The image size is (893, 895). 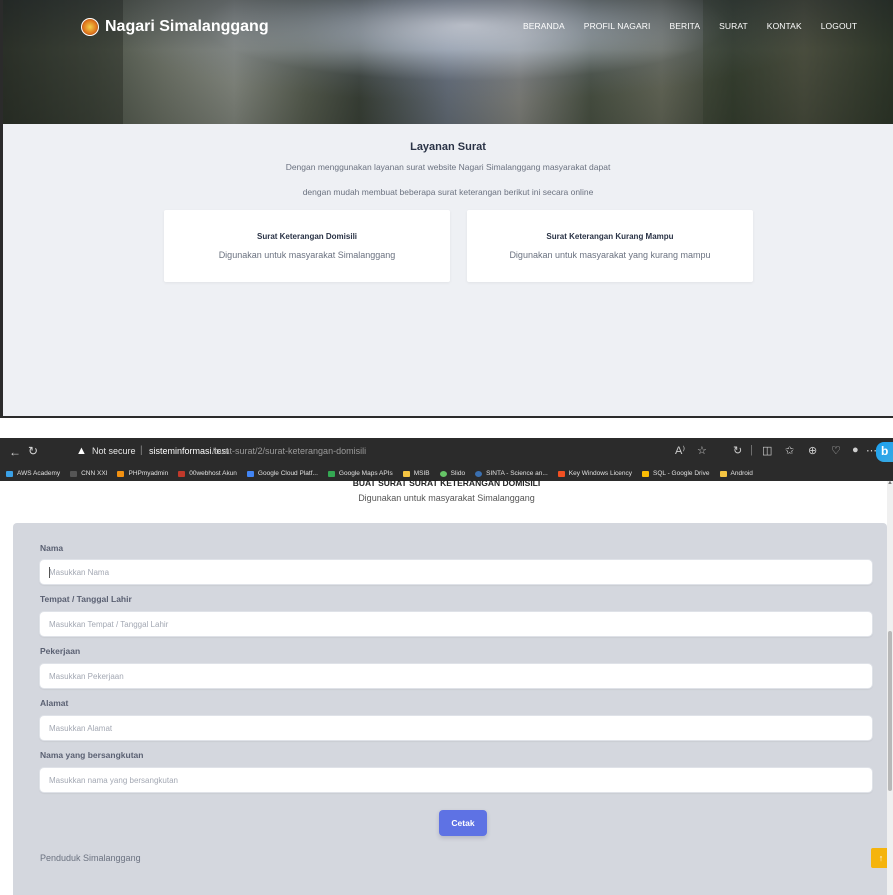 What do you see at coordinates (446, 483) in the screenshot?
I see `form-heading: BUAT SURAT SURAT KETERANGAN DOMISILI` at bounding box center [446, 483].